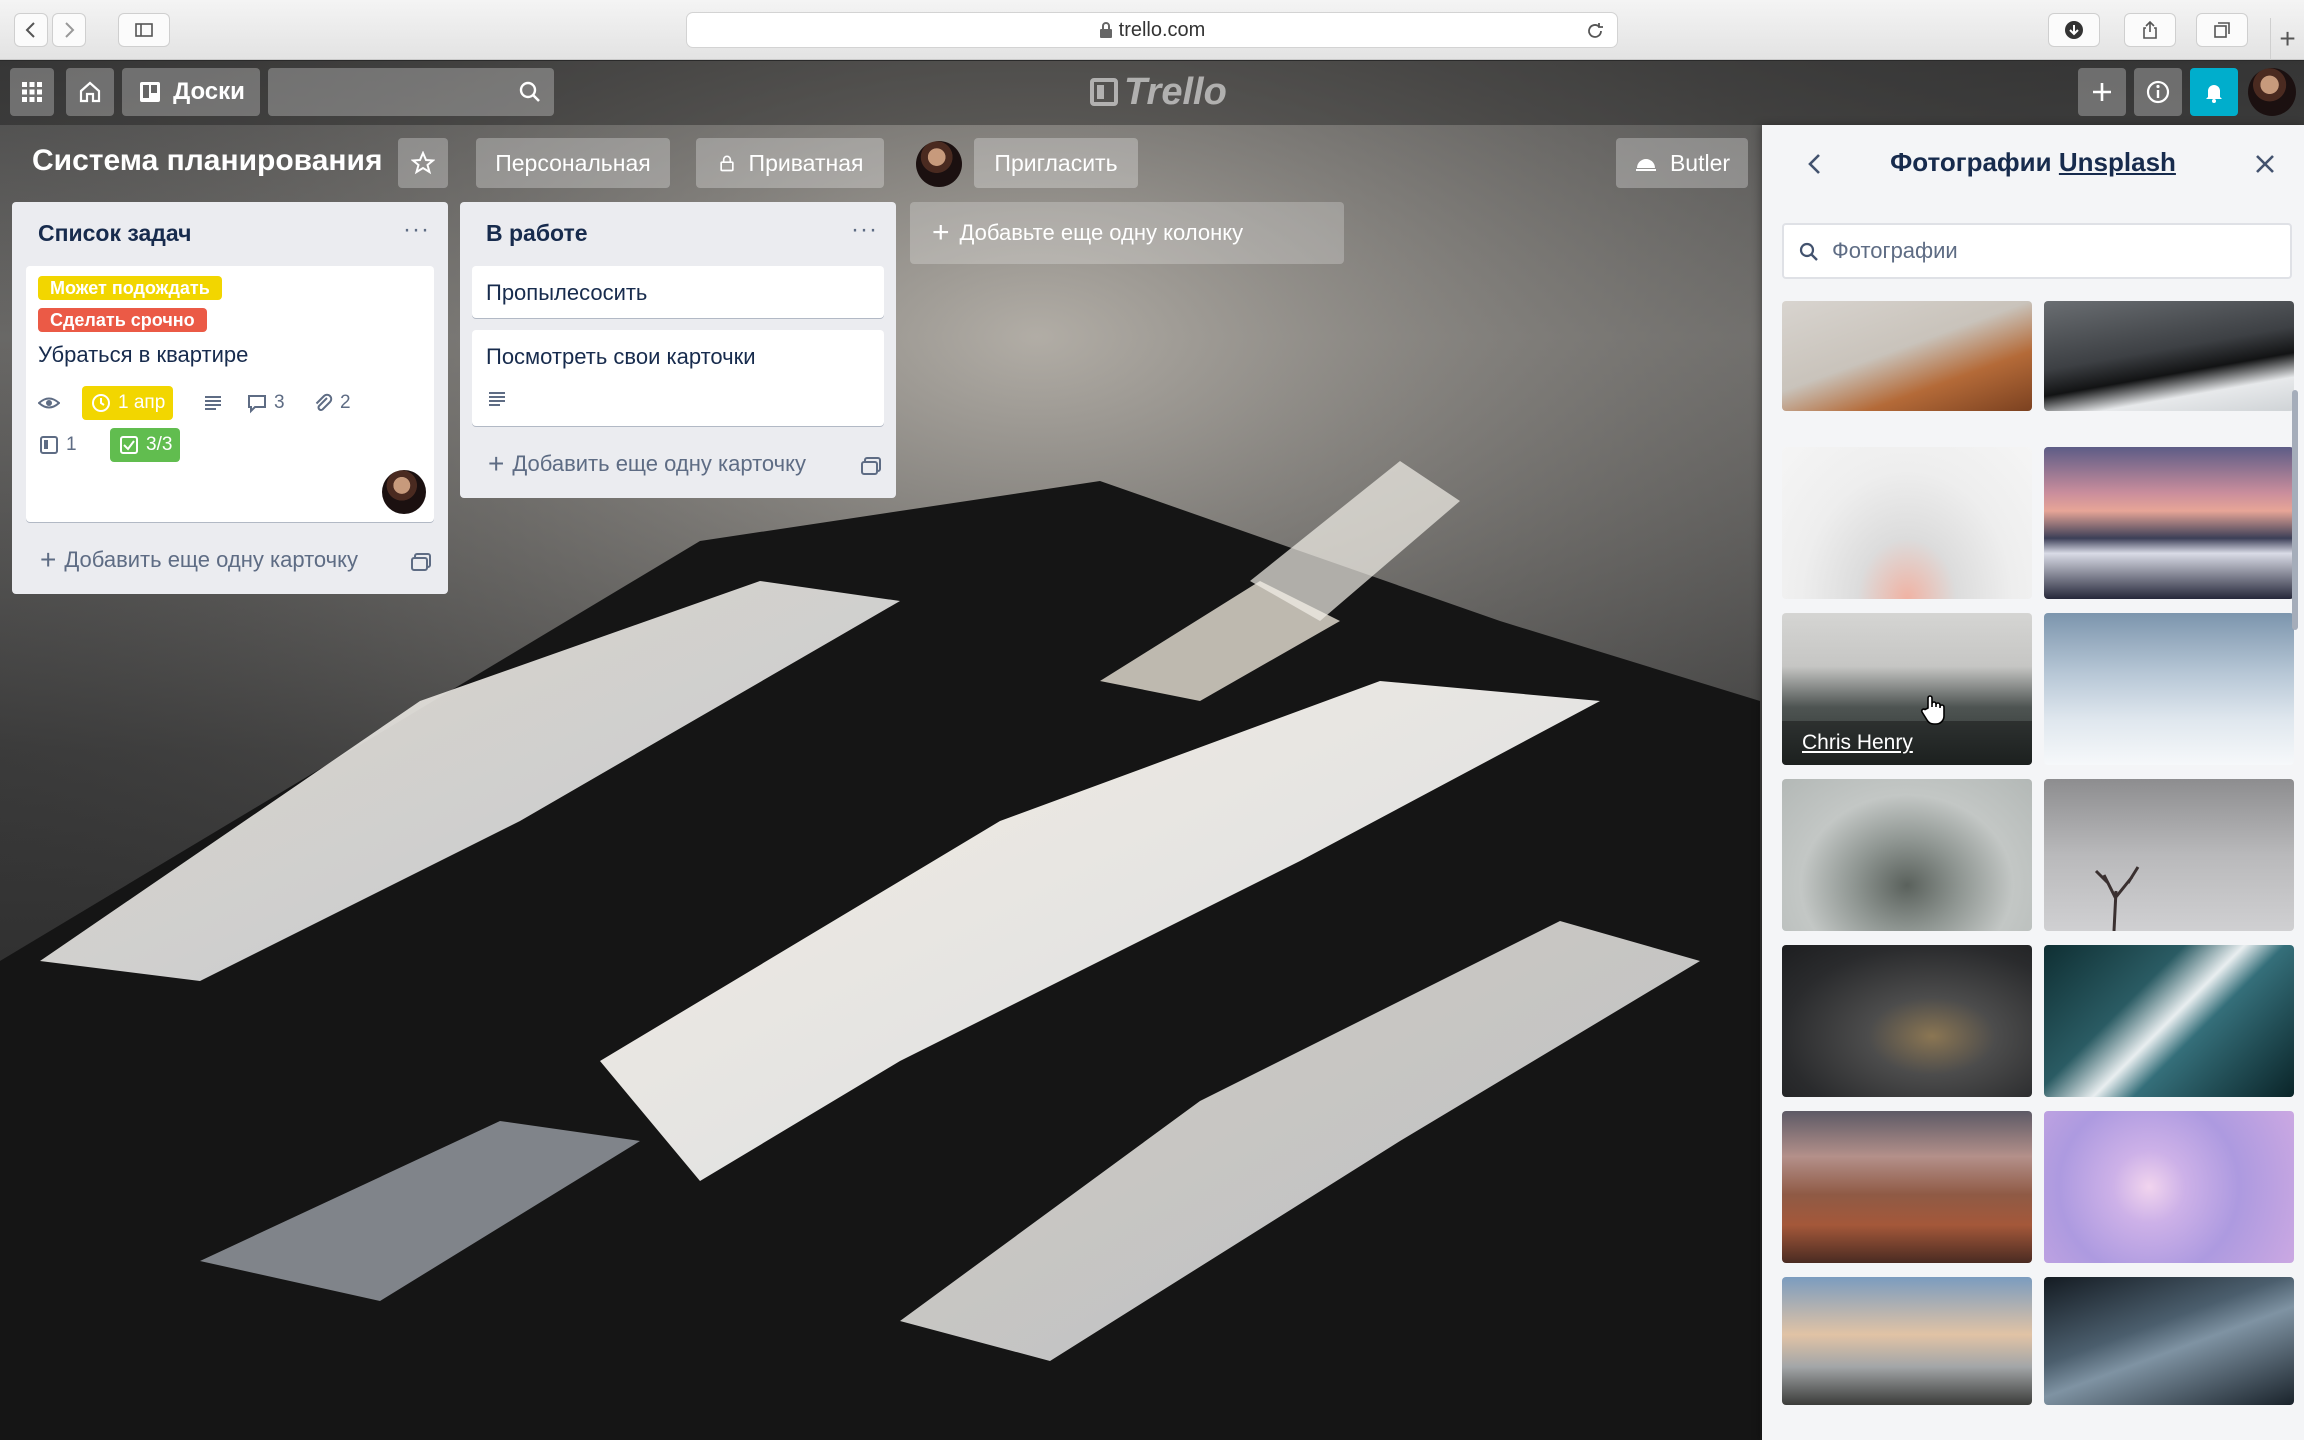 Image resolution: width=2304 pixels, height=1440 pixels. What do you see at coordinates (1101, 232) in the screenshot?
I see `add-list-label: Добавьте еще одну колонку` at bounding box center [1101, 232].